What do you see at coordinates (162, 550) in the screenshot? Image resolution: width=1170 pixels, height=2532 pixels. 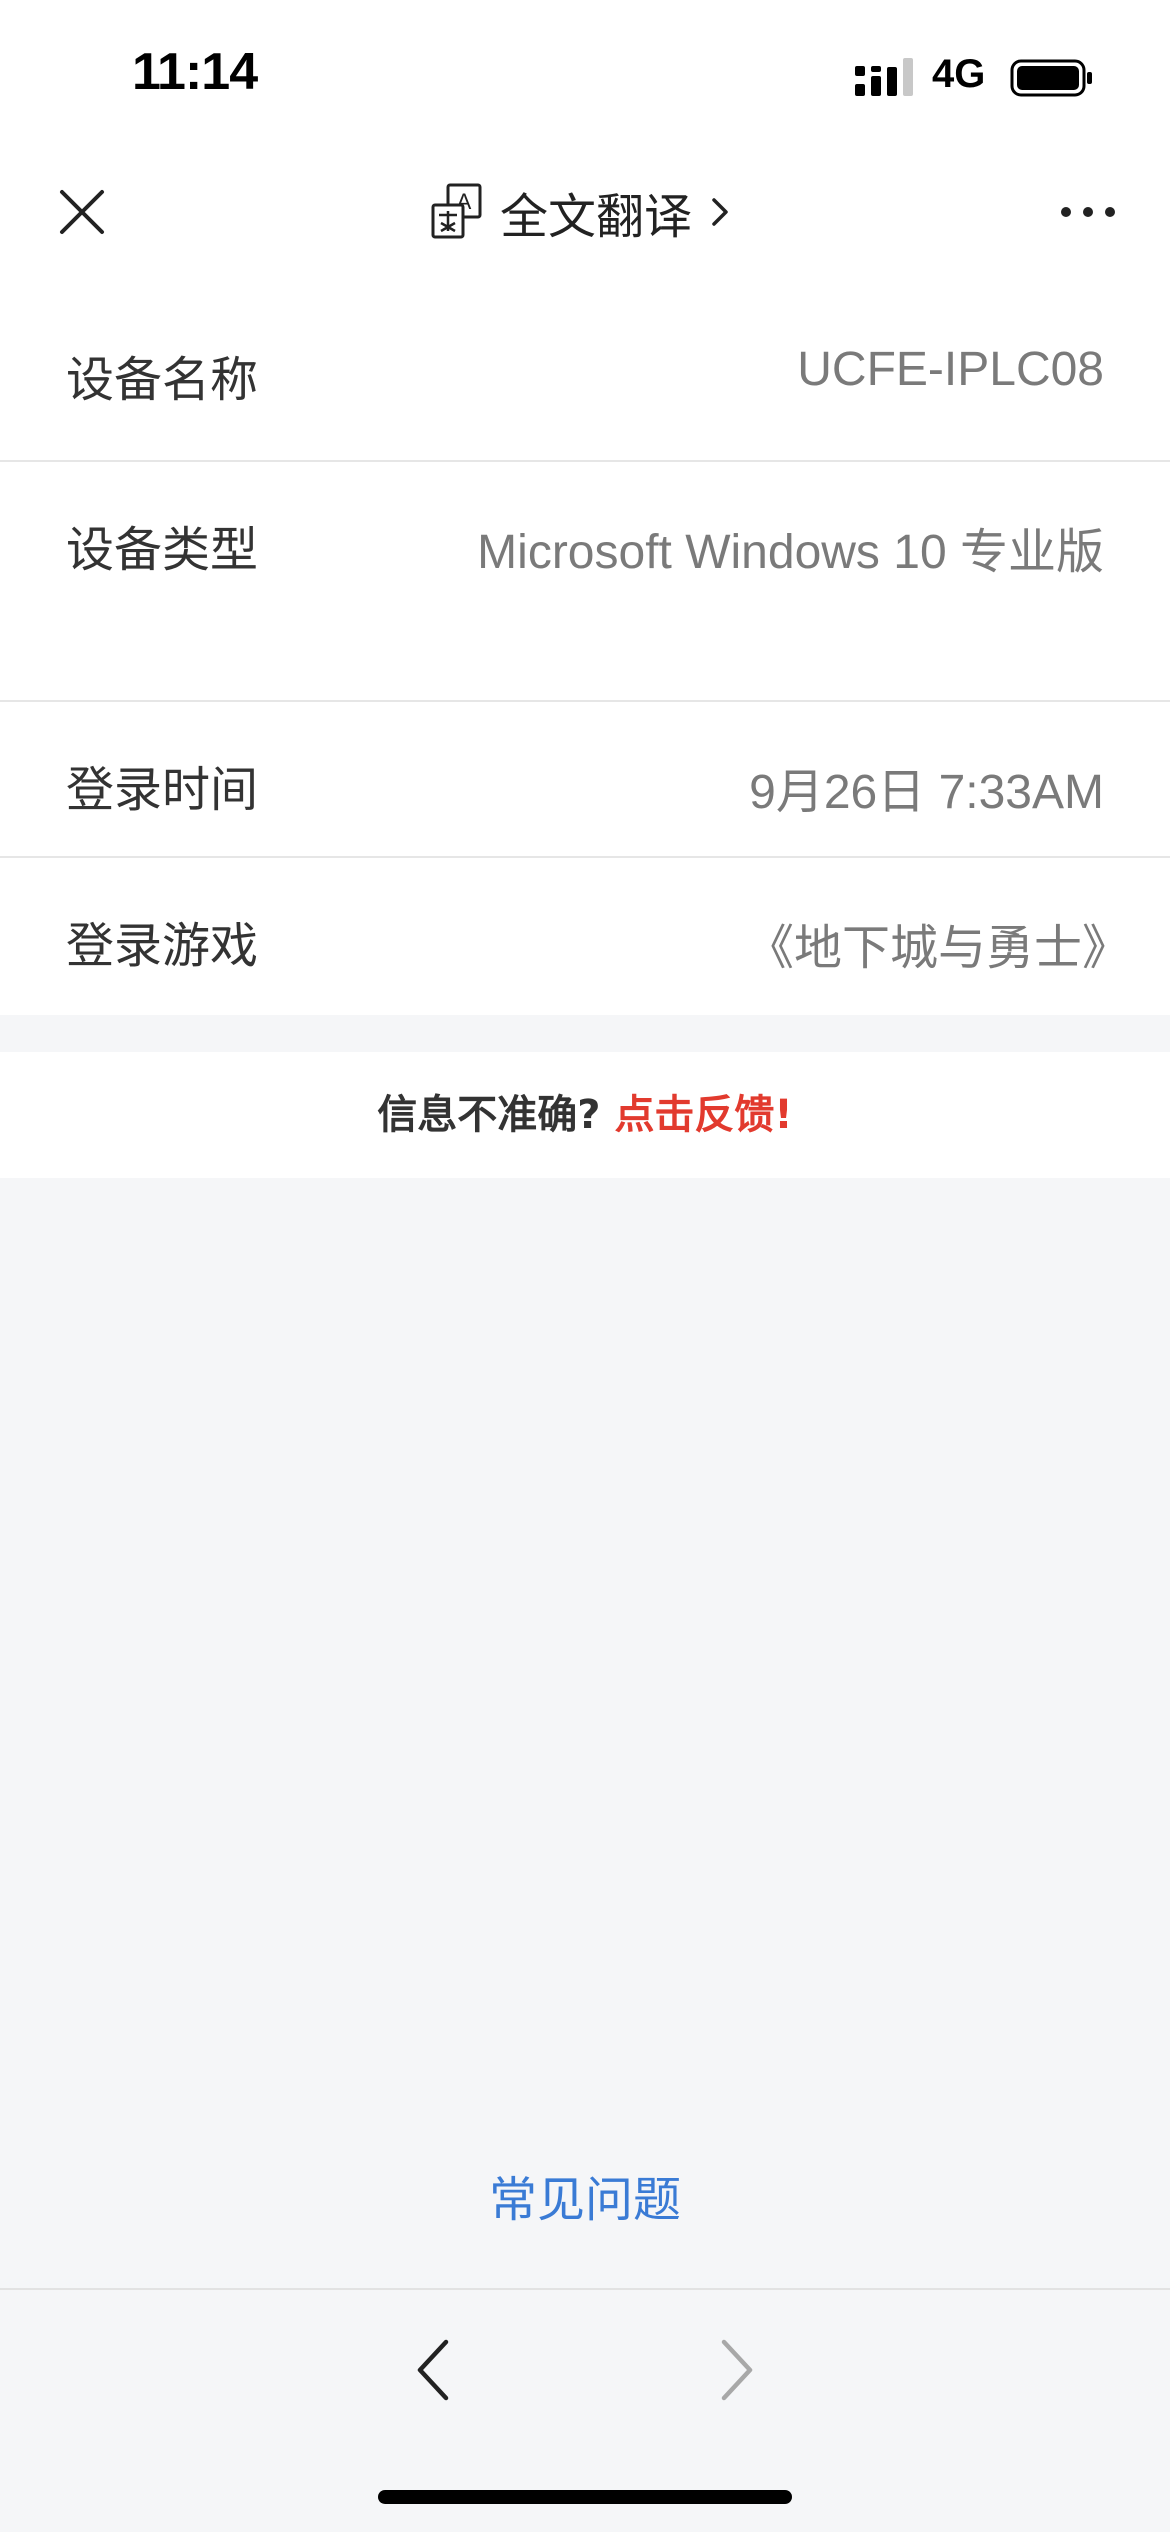 I see `row-label: 设备类型` at bounding box center [162, 550].